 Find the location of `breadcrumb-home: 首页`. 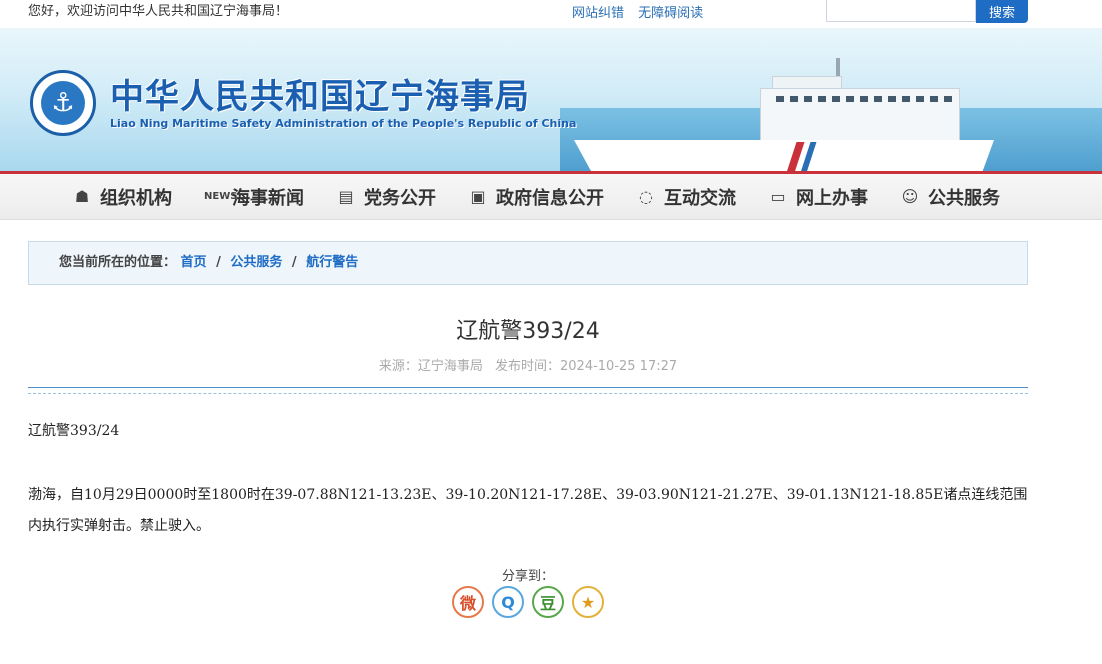

breadcrumb-home: 首页 is located at coordinates (194, 262).